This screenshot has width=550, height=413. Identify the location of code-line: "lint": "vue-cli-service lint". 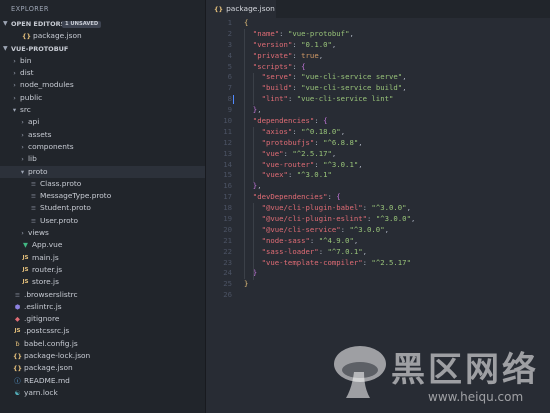
(329, 99).